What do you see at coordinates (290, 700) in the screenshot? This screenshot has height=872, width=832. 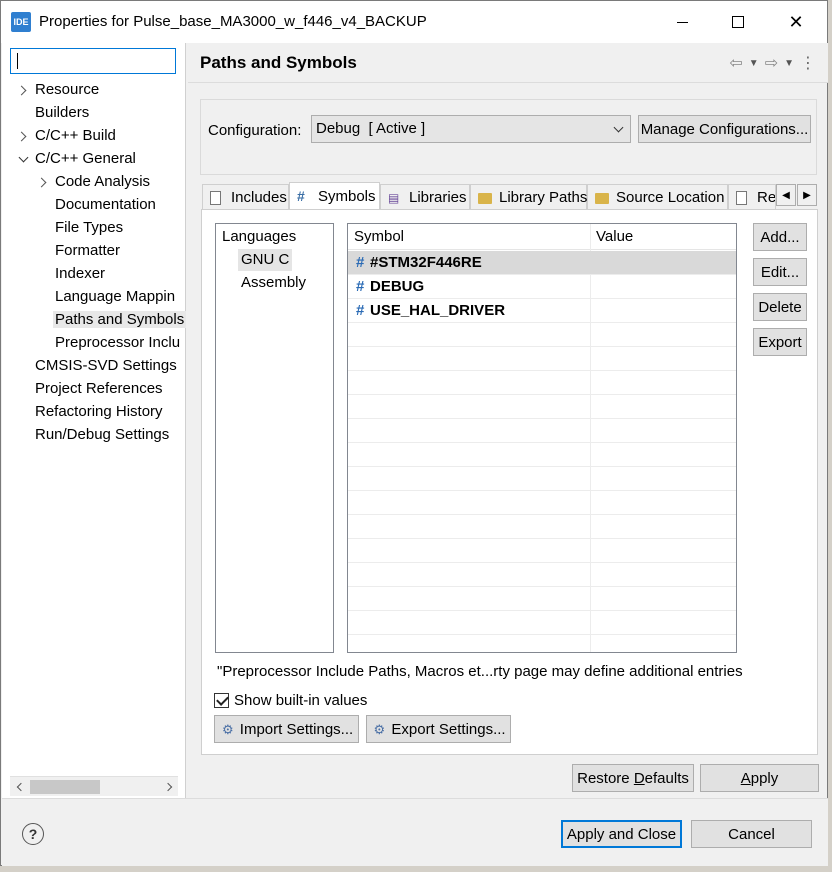 I see `show-builtin-values-checkbox: Show built-in values` at bounding box center [290, 700].